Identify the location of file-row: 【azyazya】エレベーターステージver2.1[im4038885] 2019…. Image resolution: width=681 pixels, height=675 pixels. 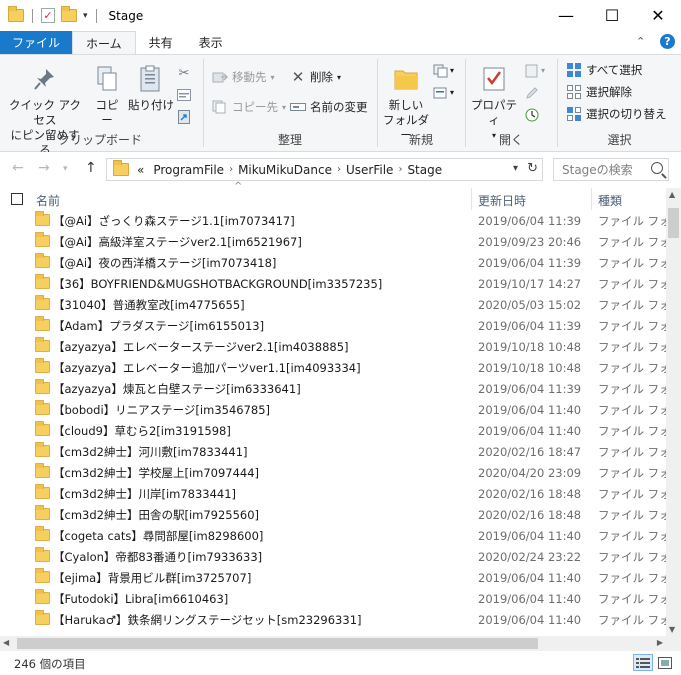
(333, 346).